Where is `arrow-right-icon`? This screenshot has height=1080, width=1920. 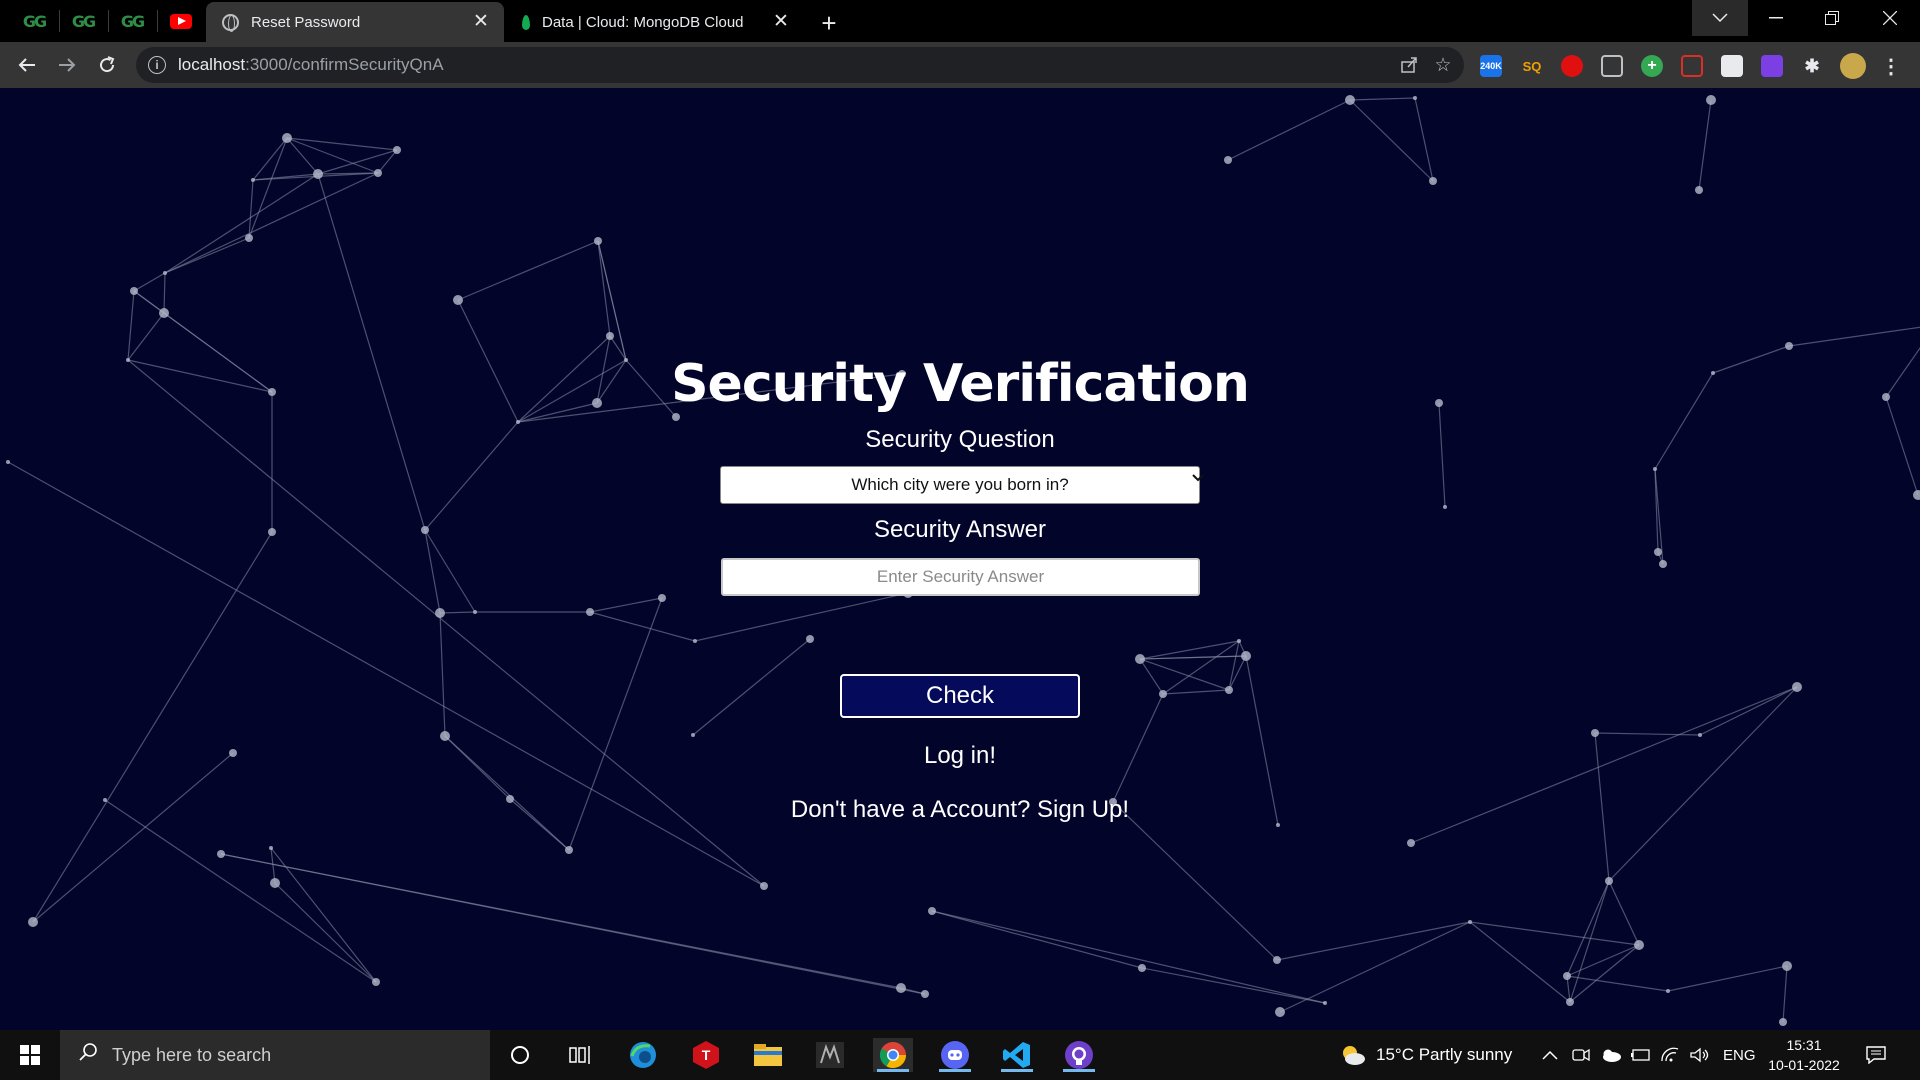 arrow-right-icon is located at coordinates (67, 65).